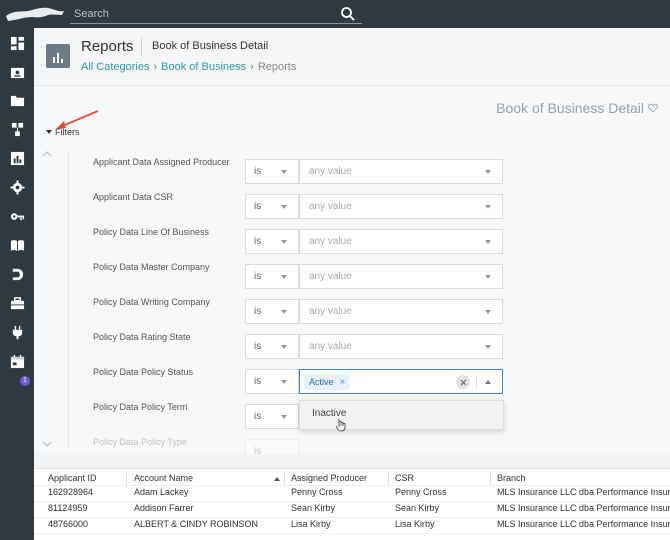 The height and width of the screenshot is (540, 670). Describe the element at coordinates (17, 158) in the screenshot. I see `reports-icon` at that location.